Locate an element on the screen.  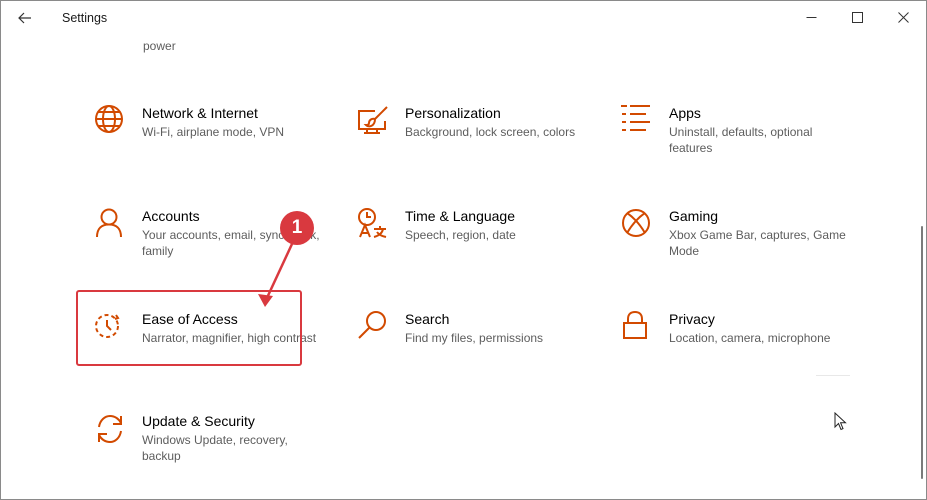
annotation-step-badge: 1 is located at coordinates (297, 228).